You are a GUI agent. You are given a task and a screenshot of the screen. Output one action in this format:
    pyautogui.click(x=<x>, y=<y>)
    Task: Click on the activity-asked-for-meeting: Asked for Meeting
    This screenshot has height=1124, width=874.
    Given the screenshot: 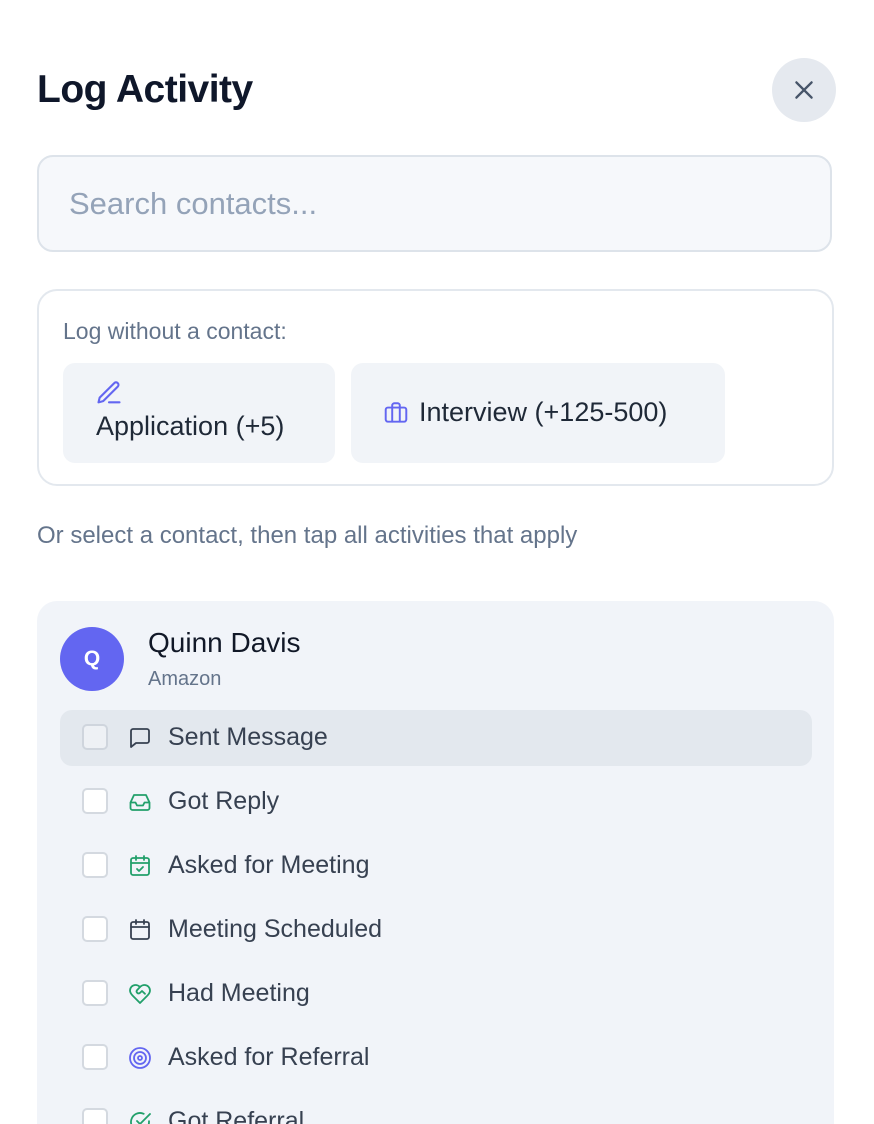 What is the action you would take?
    pyautogui.click(x=436, y=866)
    